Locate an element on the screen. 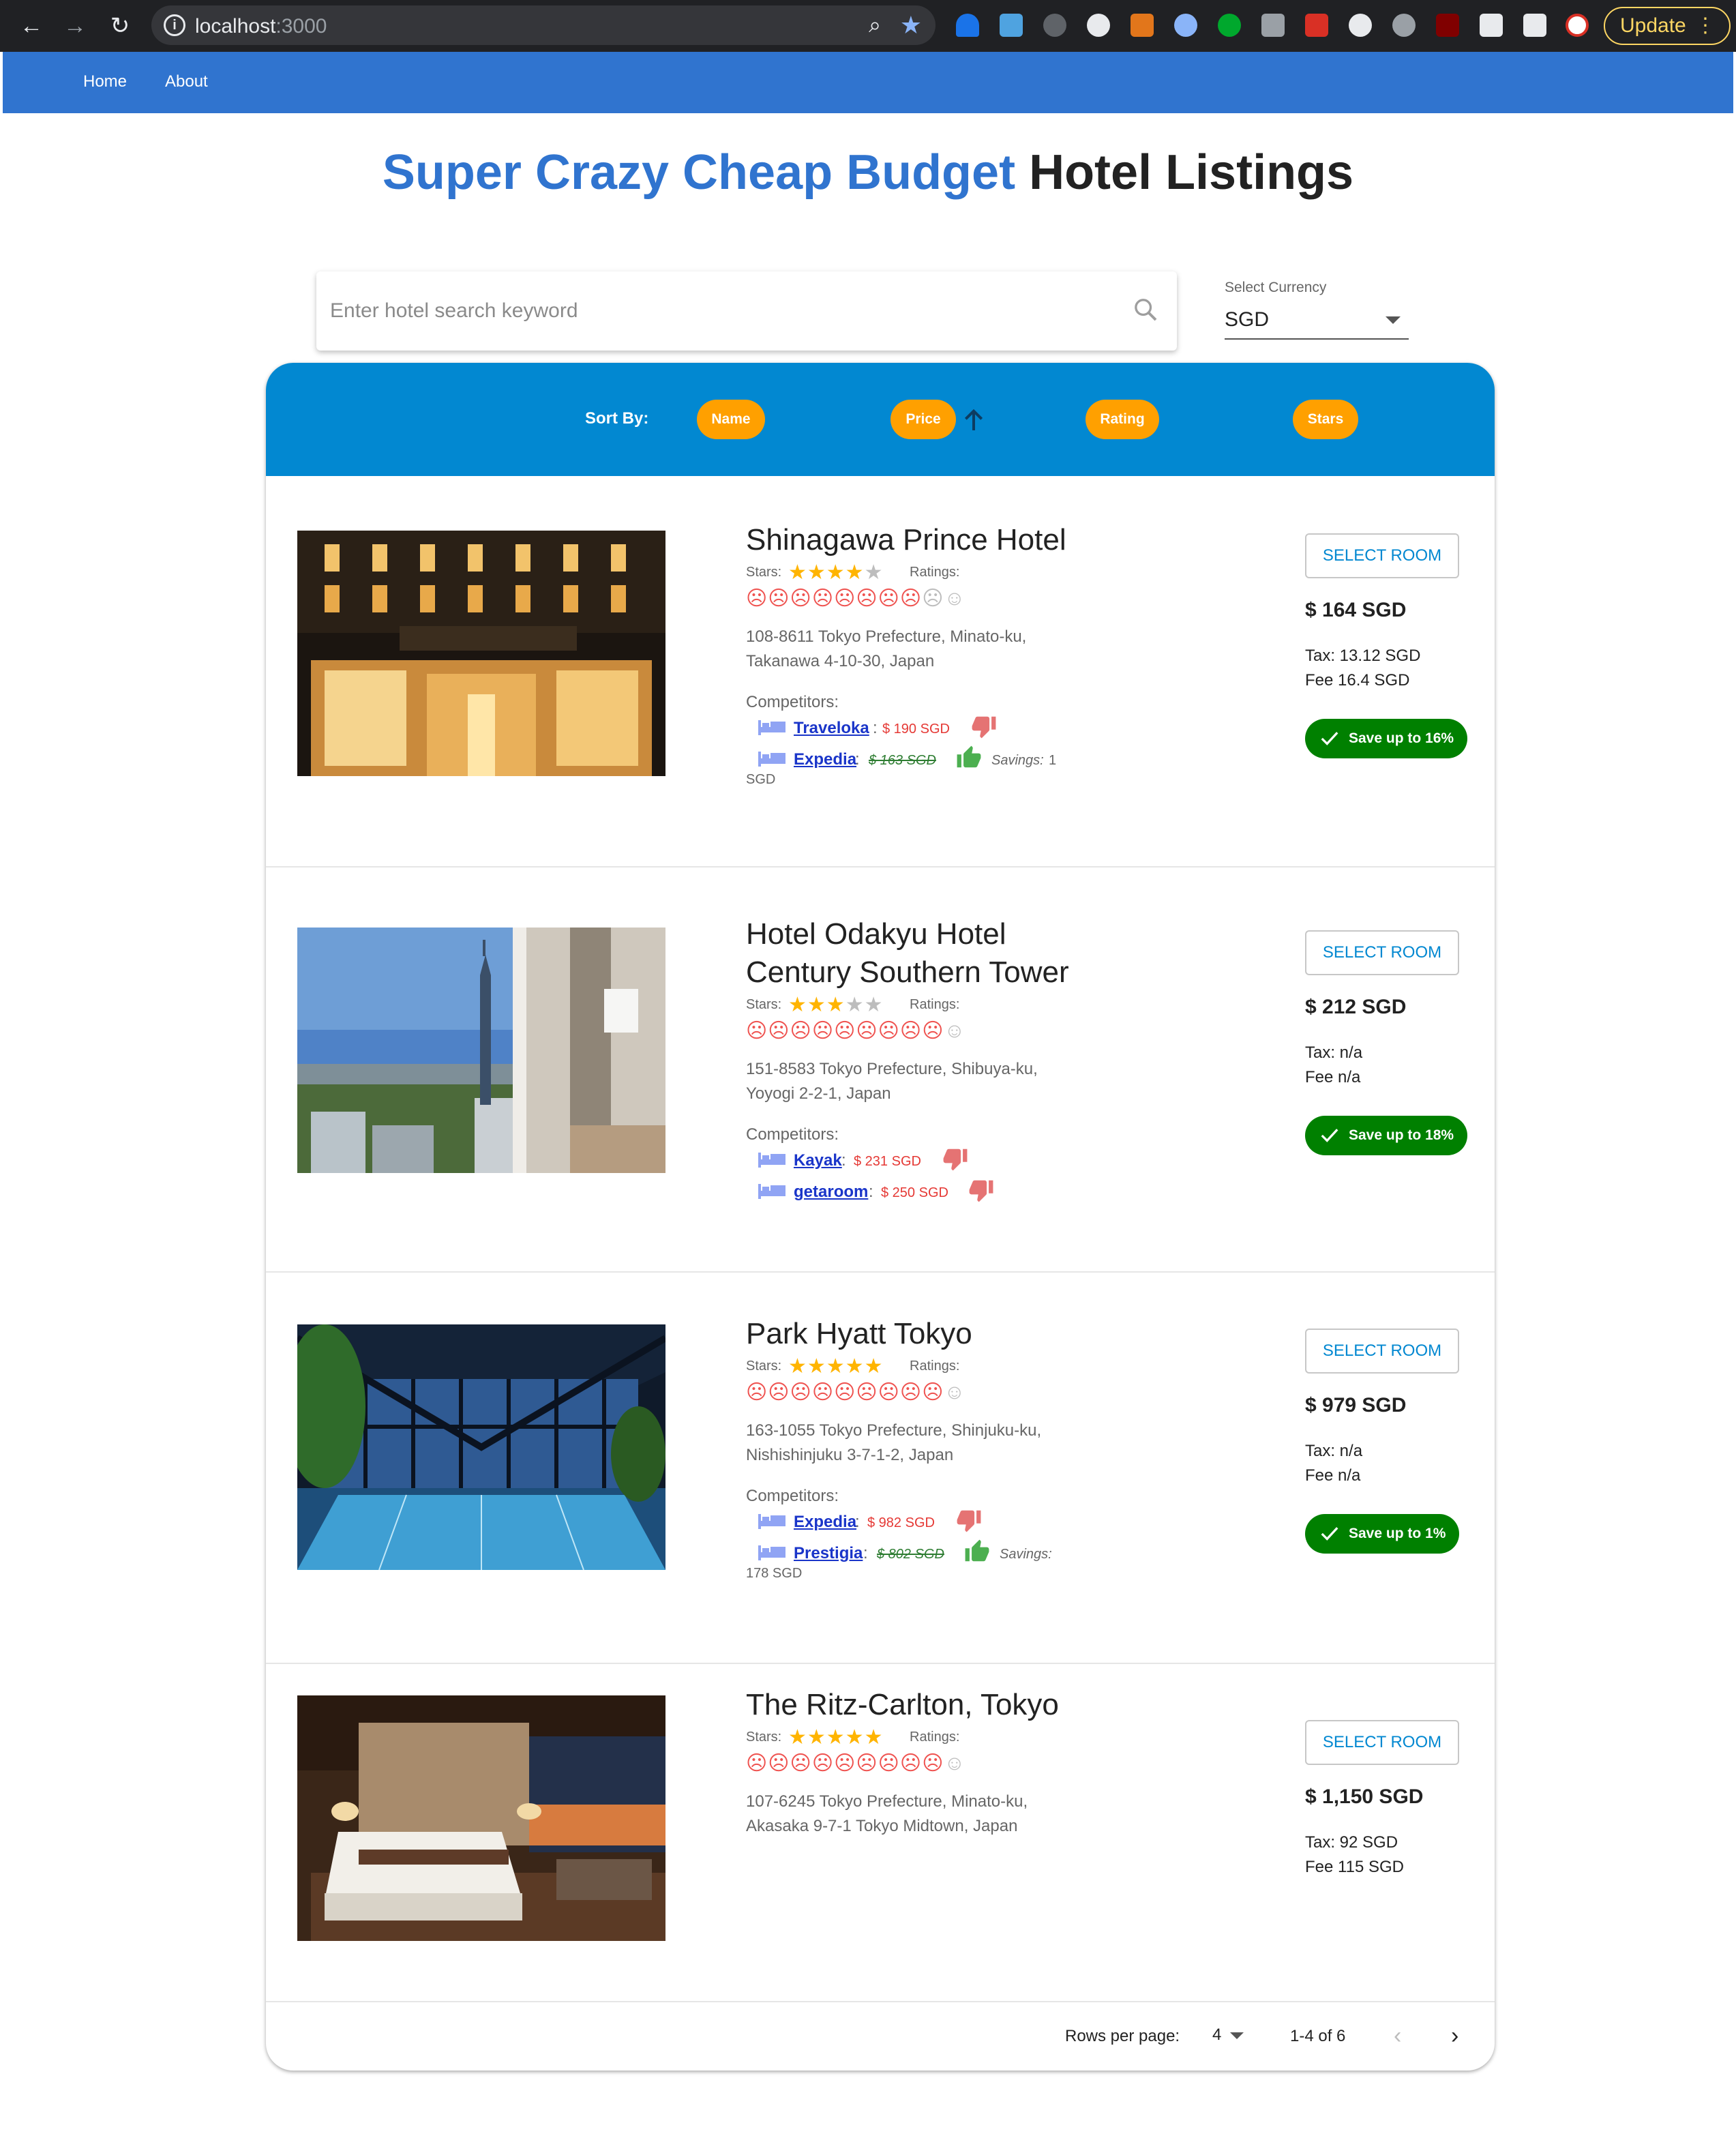 The image size is (1736, 2136). extensions-puzzle-icon is located at coordinates (1492, 25).